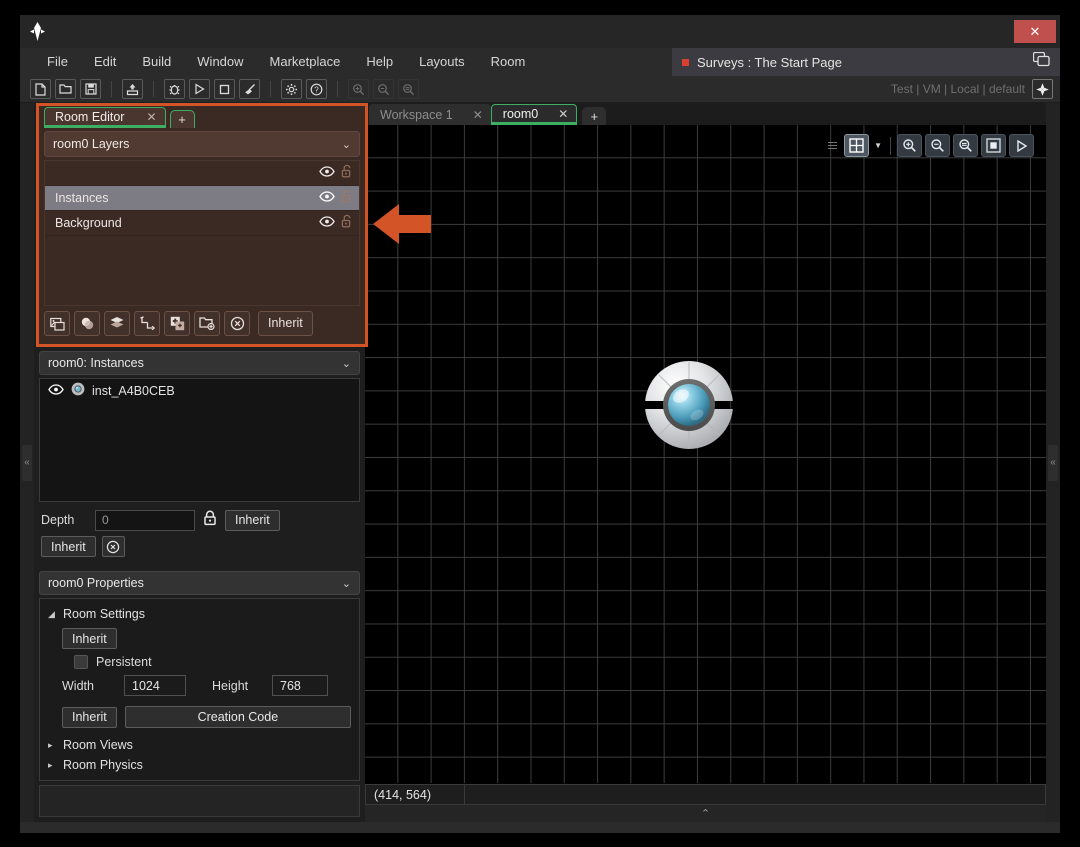  What do you see at coordinates (866, 62) in the screenshot?
I see `project-tab: Surveys : The Start Page` at bounding box center [866, 62].